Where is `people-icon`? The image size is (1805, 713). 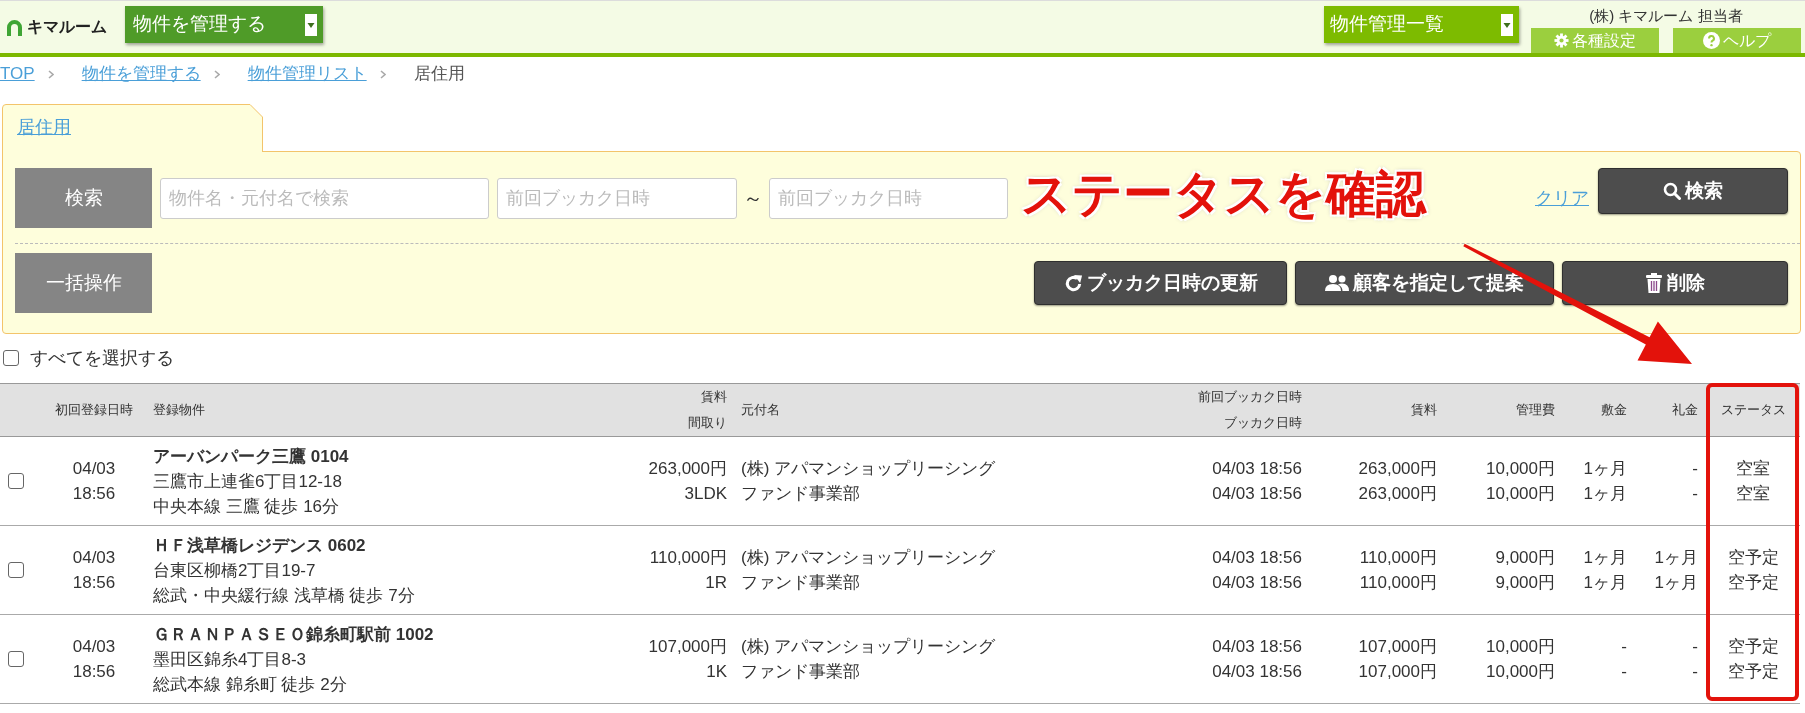 people-icon is located at coordinates (1337, 283).